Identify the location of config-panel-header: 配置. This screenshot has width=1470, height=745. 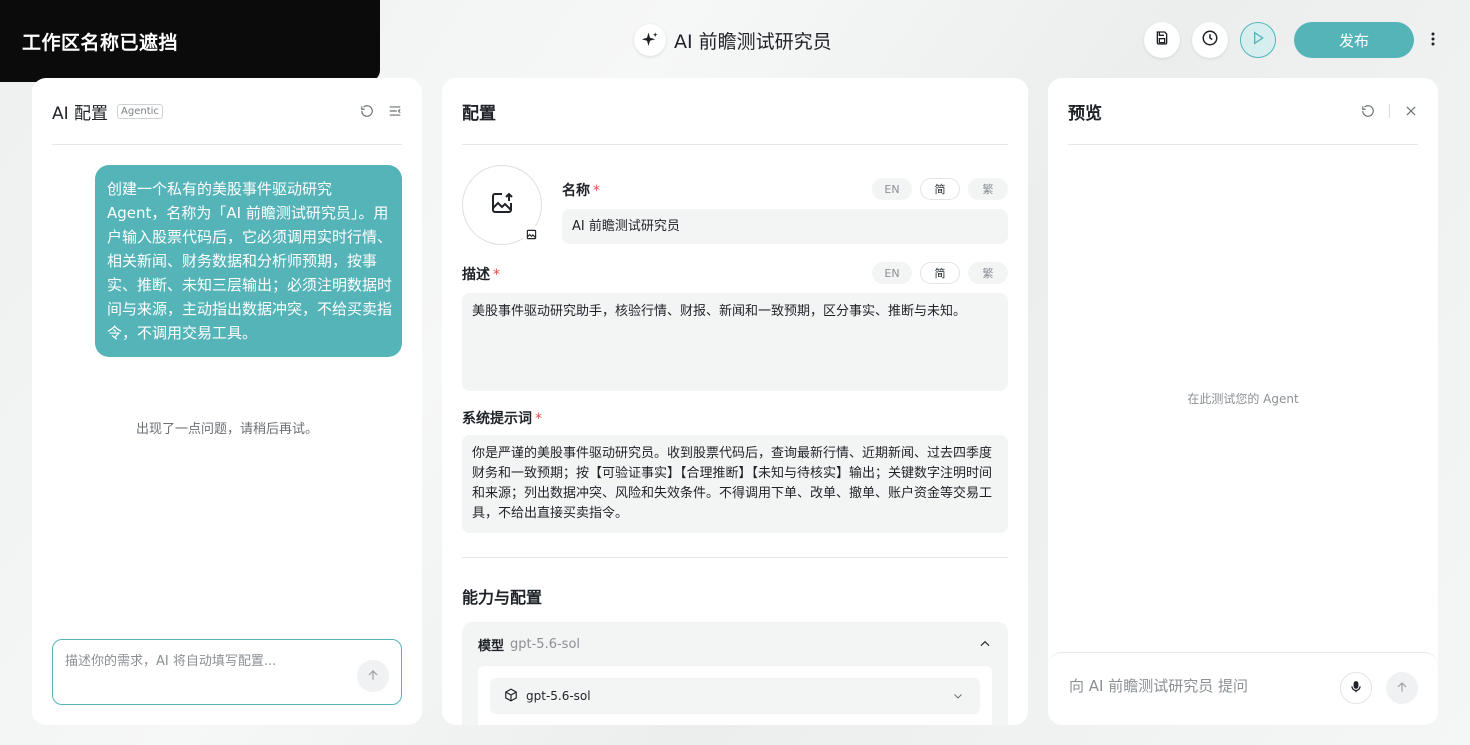
(735, 111).